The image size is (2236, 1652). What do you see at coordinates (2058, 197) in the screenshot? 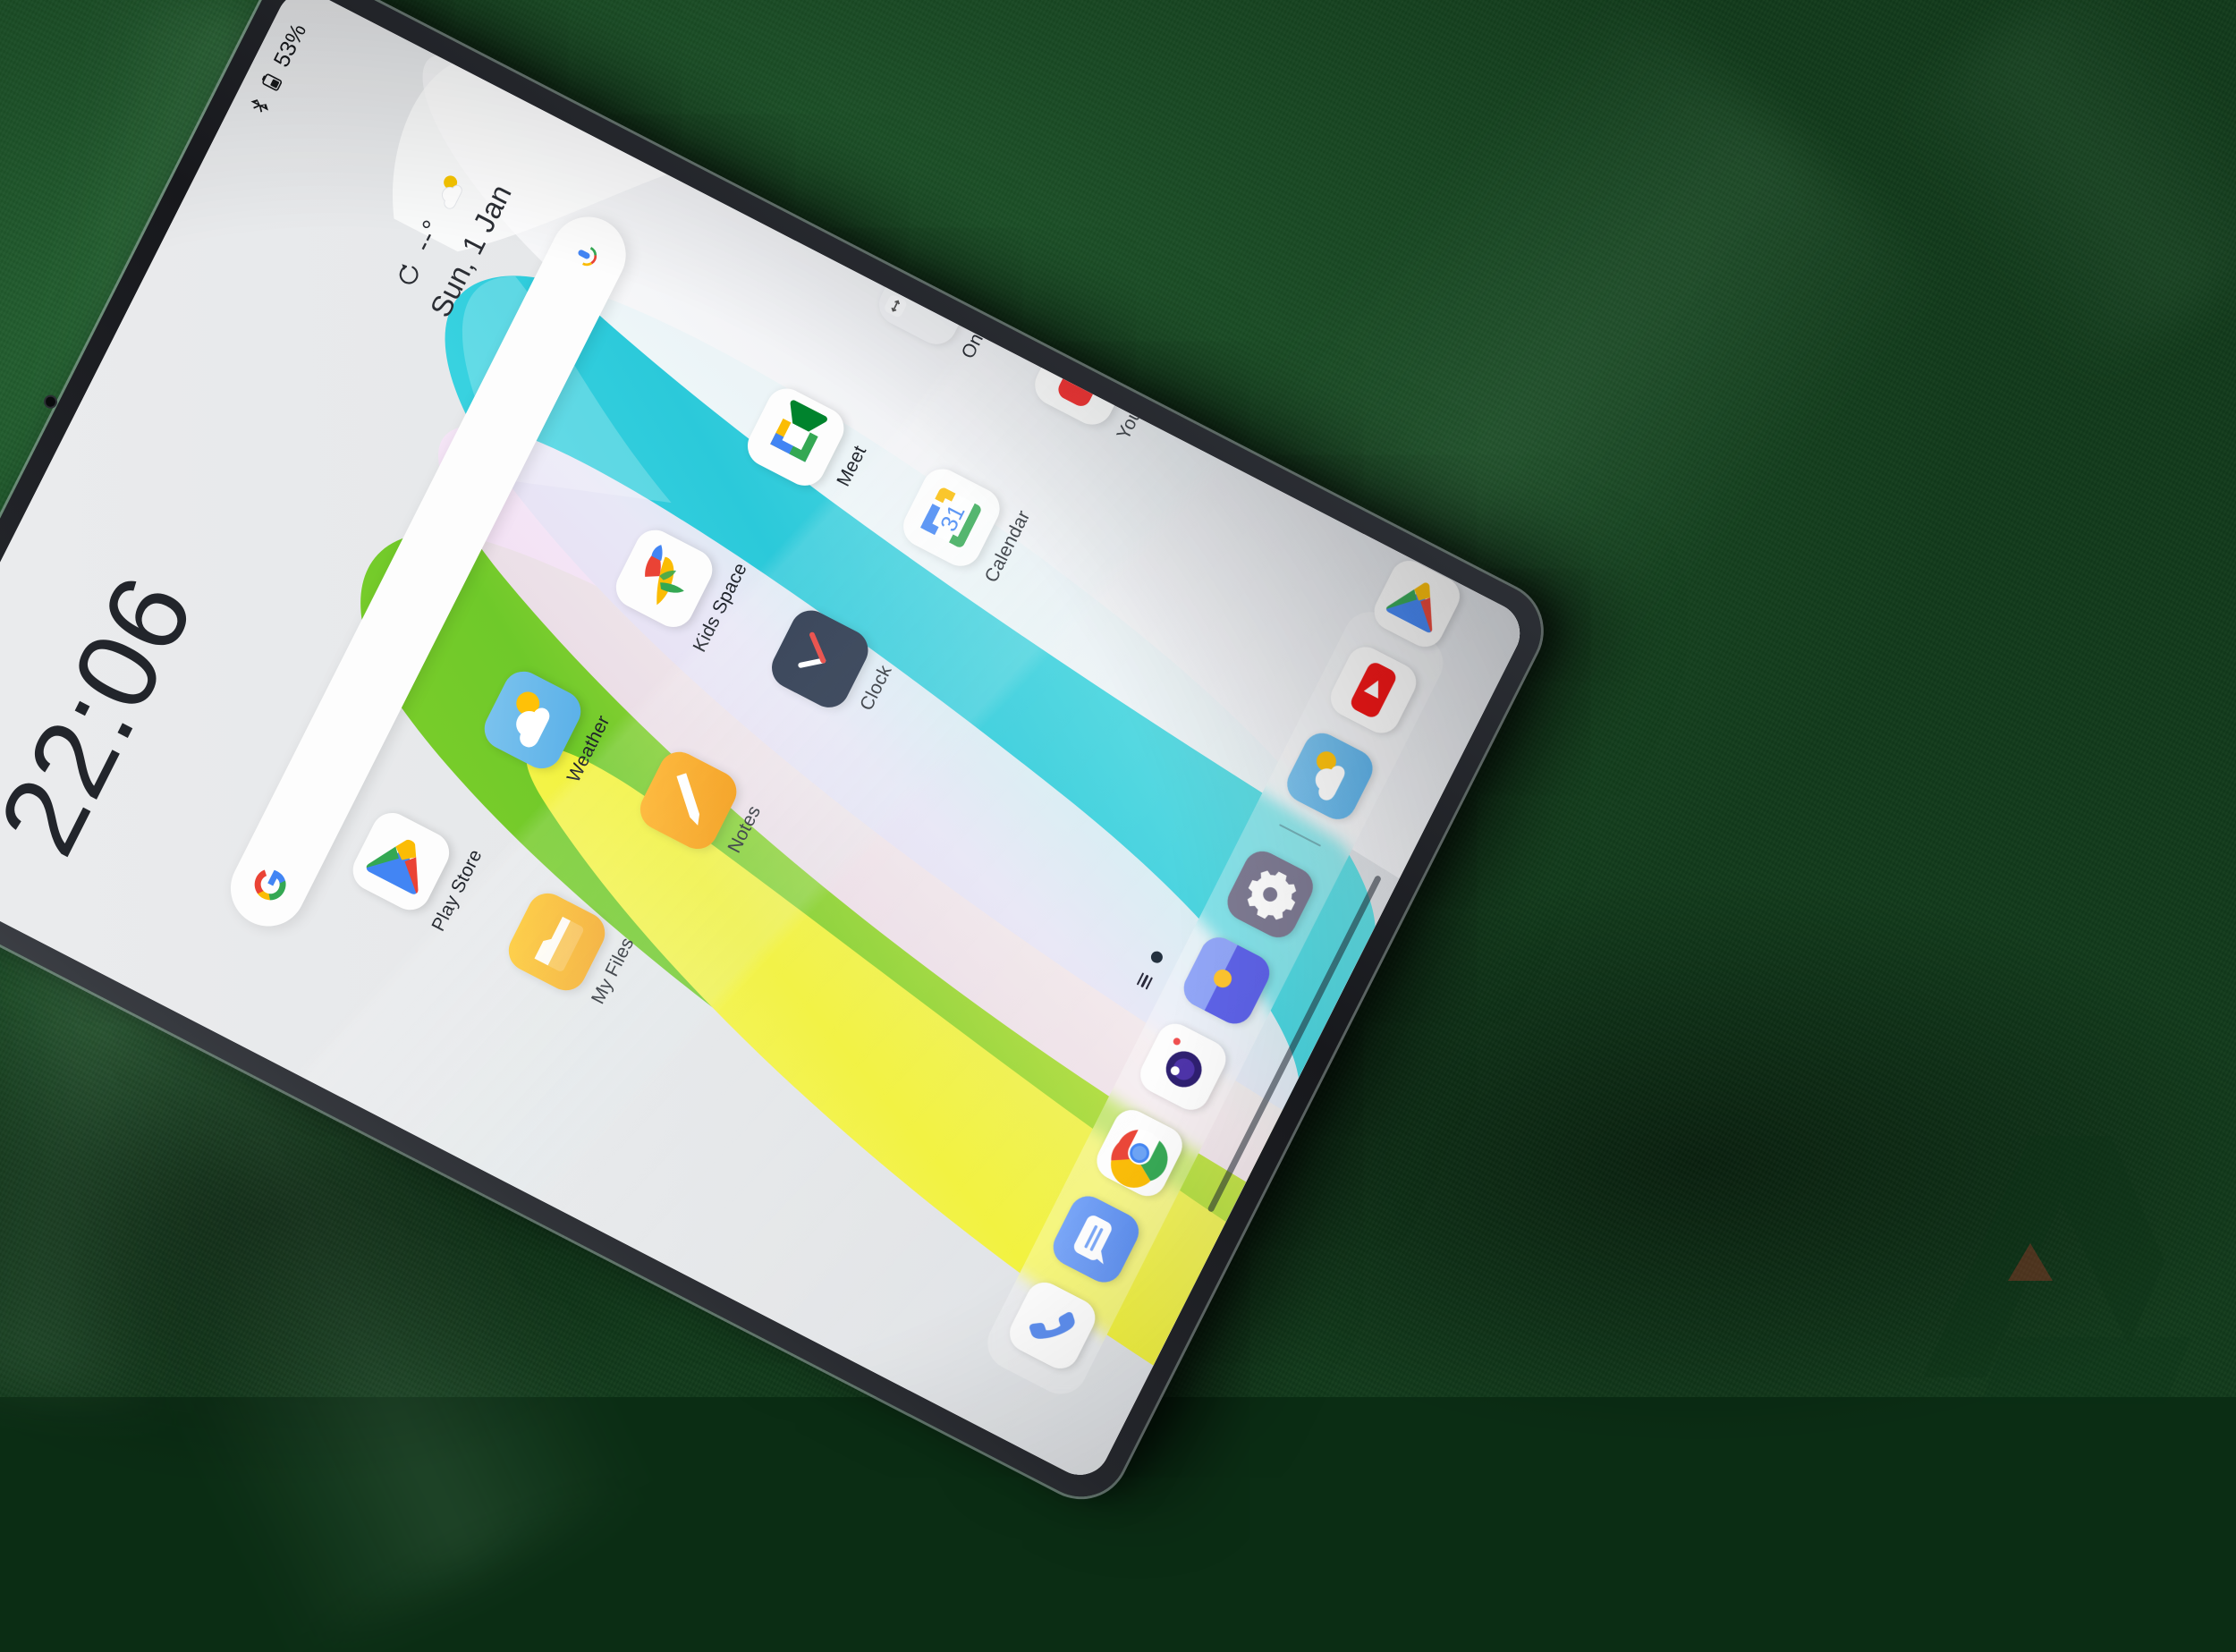
I see `fabric-fold` at bounding box center [2058, 197].